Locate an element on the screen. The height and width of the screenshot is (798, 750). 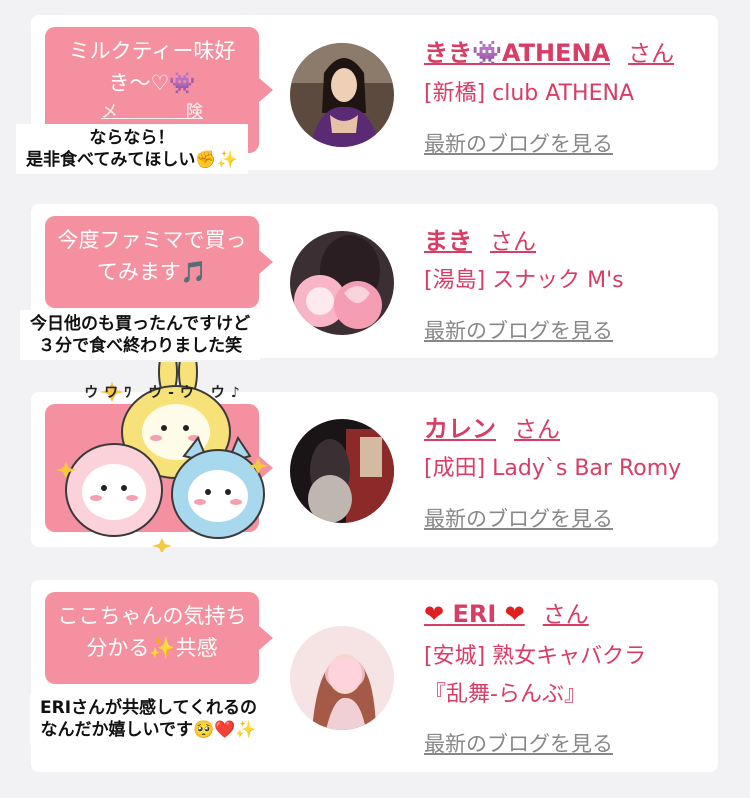
character-sticker: ウワﾜ ウ-ウ ウ♪ is located at coordinates (165, 449).